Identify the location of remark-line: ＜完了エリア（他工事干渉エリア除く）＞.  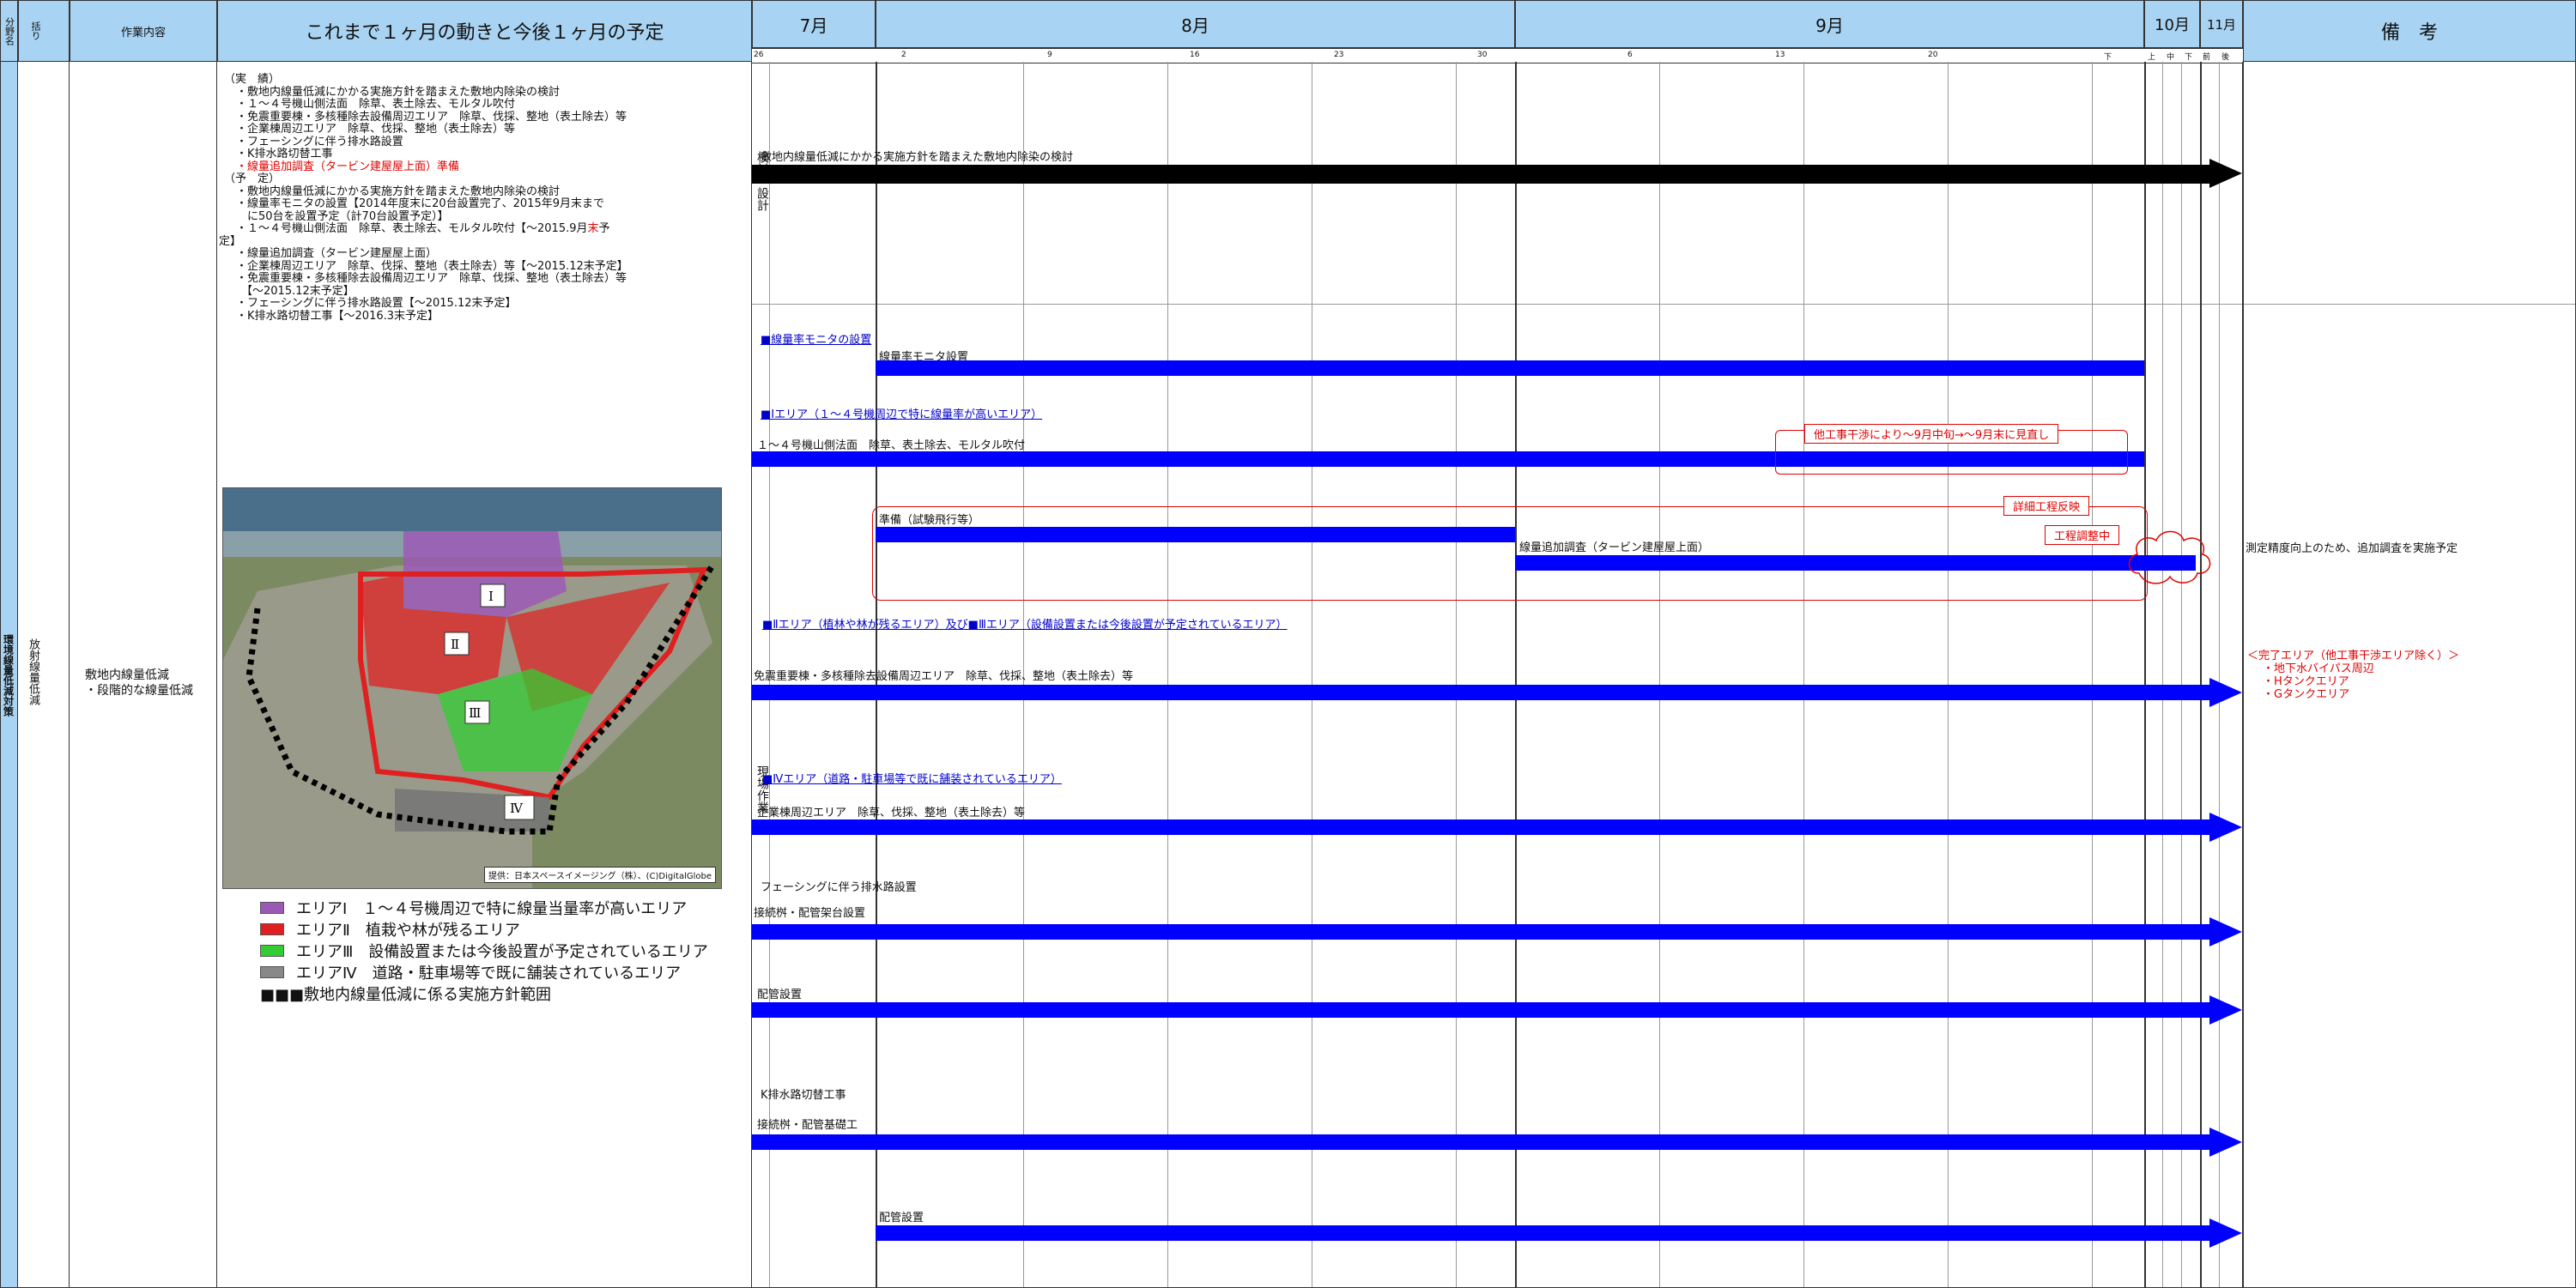
(2353, 656).